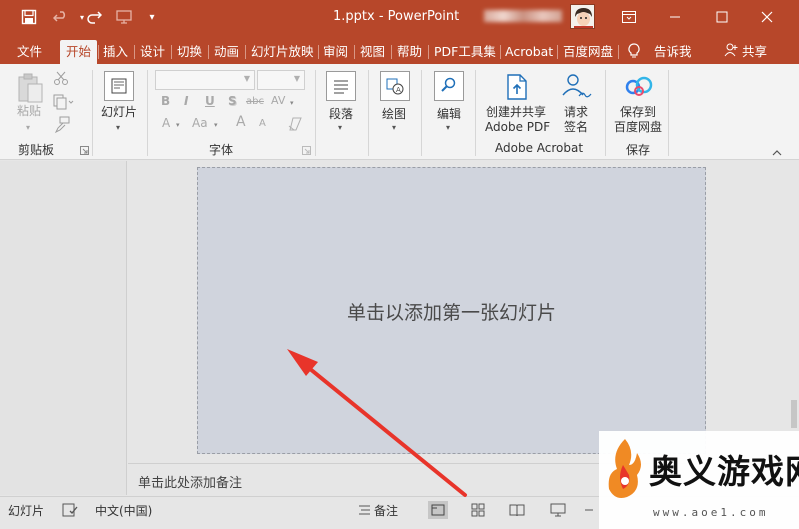 This screenshot has width=799, height=529. Describe the element at coordinates (281, 80) in the screenshot. I see `font-size-dropdown: ▼` at that location.